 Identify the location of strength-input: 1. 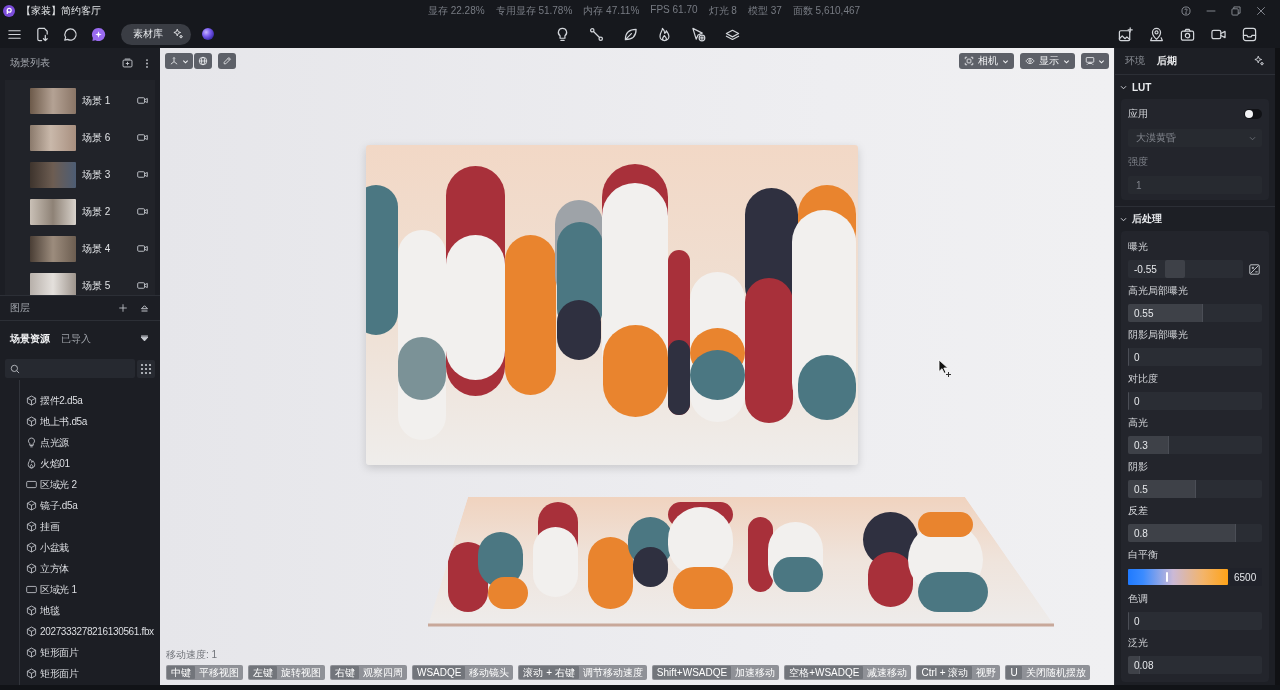
(1195, 185).